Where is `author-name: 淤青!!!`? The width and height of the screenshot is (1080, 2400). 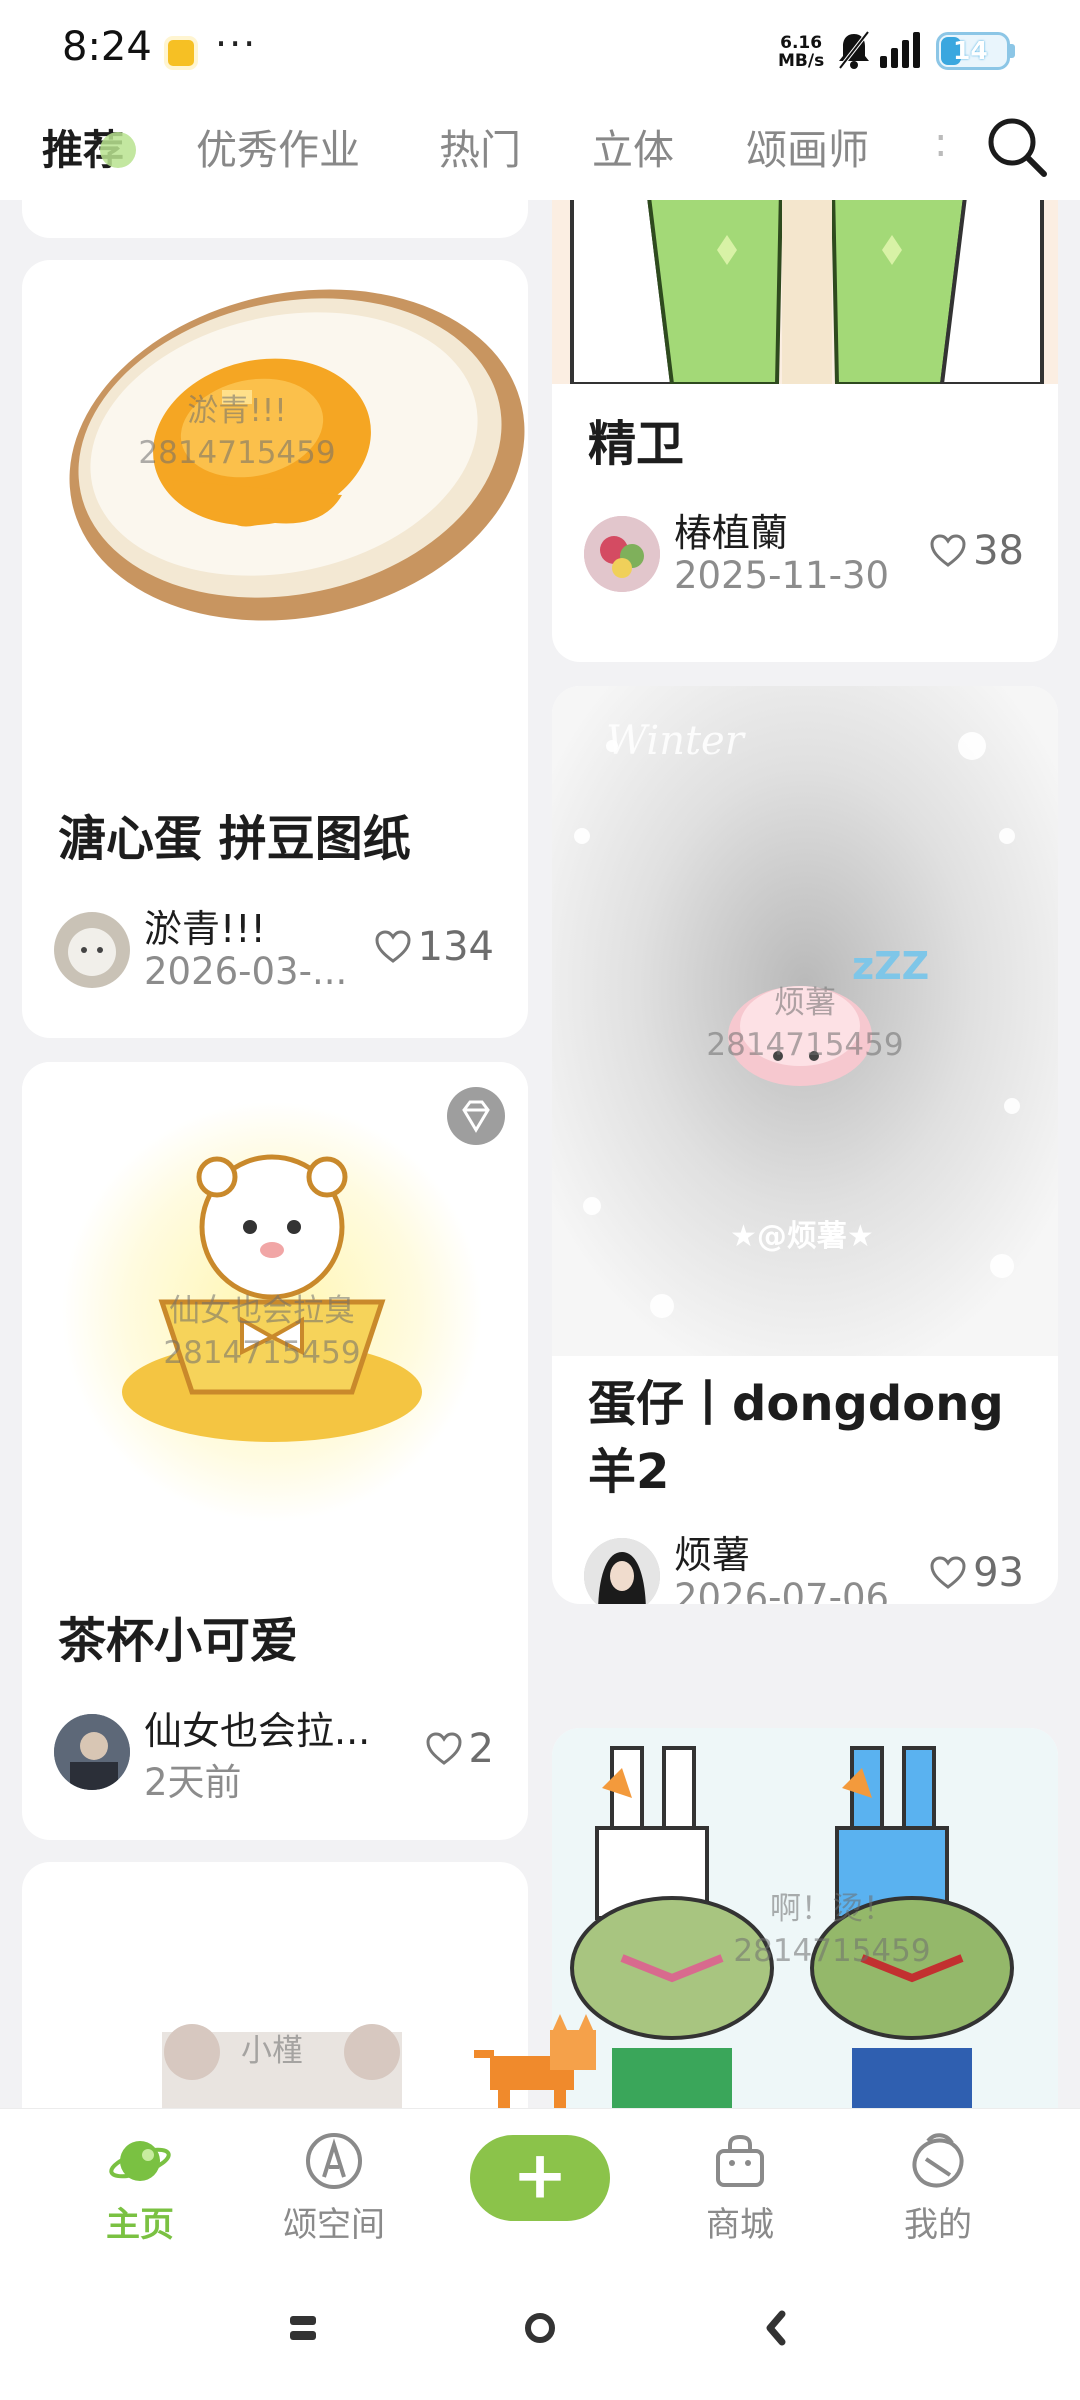
author-name: 淤青!!! is located at coordinates (205, 925).